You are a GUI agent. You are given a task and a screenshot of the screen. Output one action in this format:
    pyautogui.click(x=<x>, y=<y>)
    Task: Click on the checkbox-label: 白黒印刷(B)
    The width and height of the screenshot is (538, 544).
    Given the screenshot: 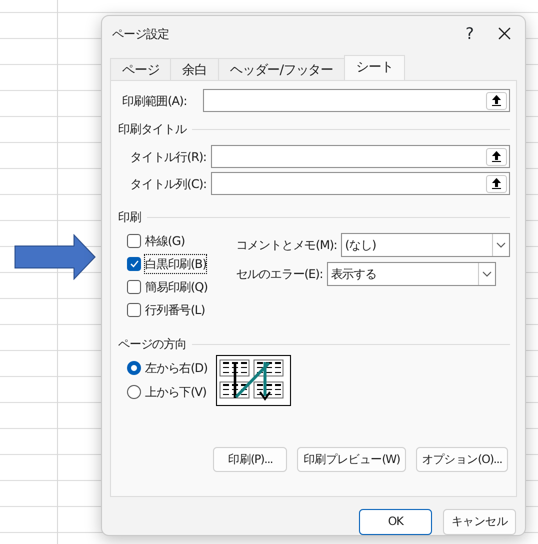 What is the action you would take?
    pyautogui.click(x=175, y=264)
    